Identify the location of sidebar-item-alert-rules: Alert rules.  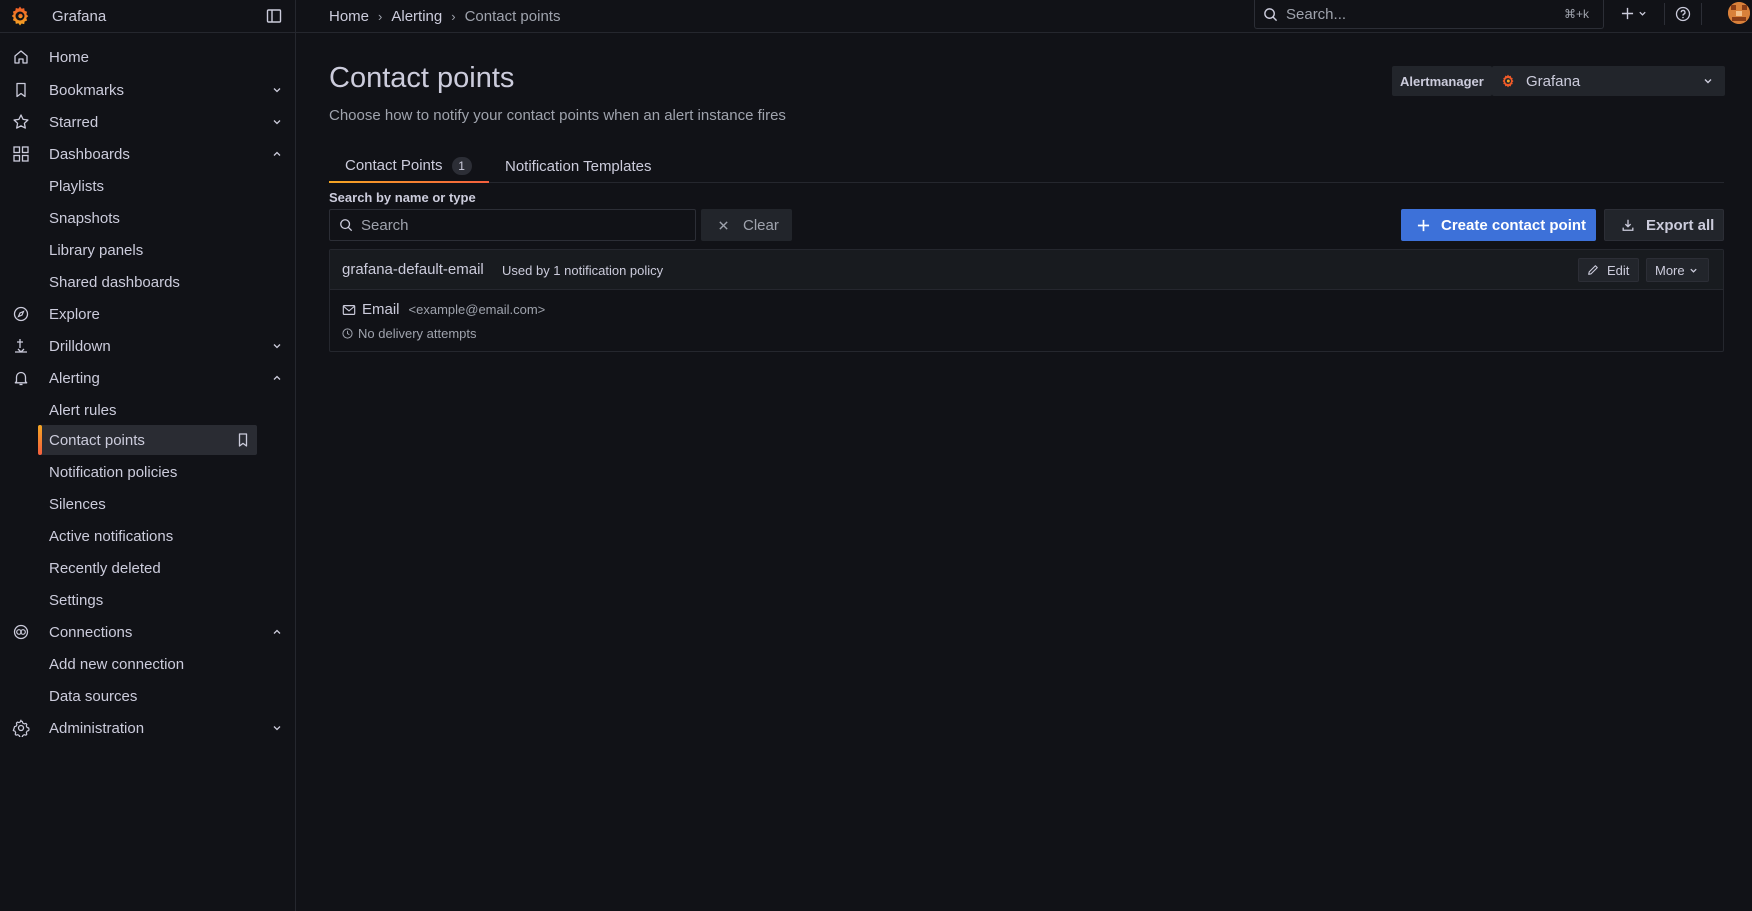
(147, 410).